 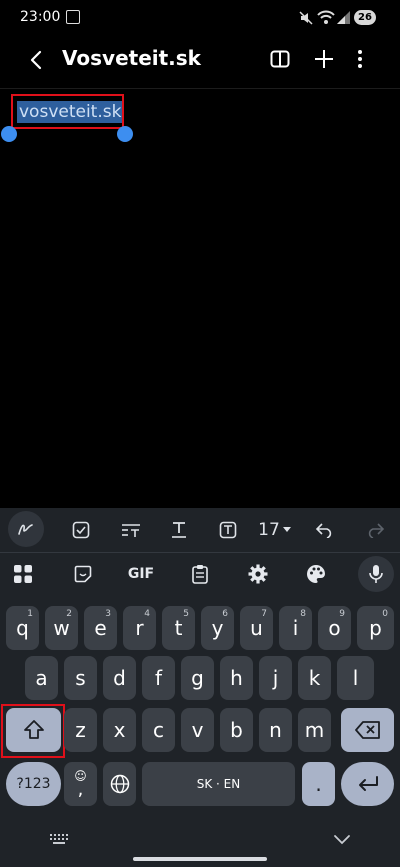 I want to click on key-n: n, so click(x=275, y=730).